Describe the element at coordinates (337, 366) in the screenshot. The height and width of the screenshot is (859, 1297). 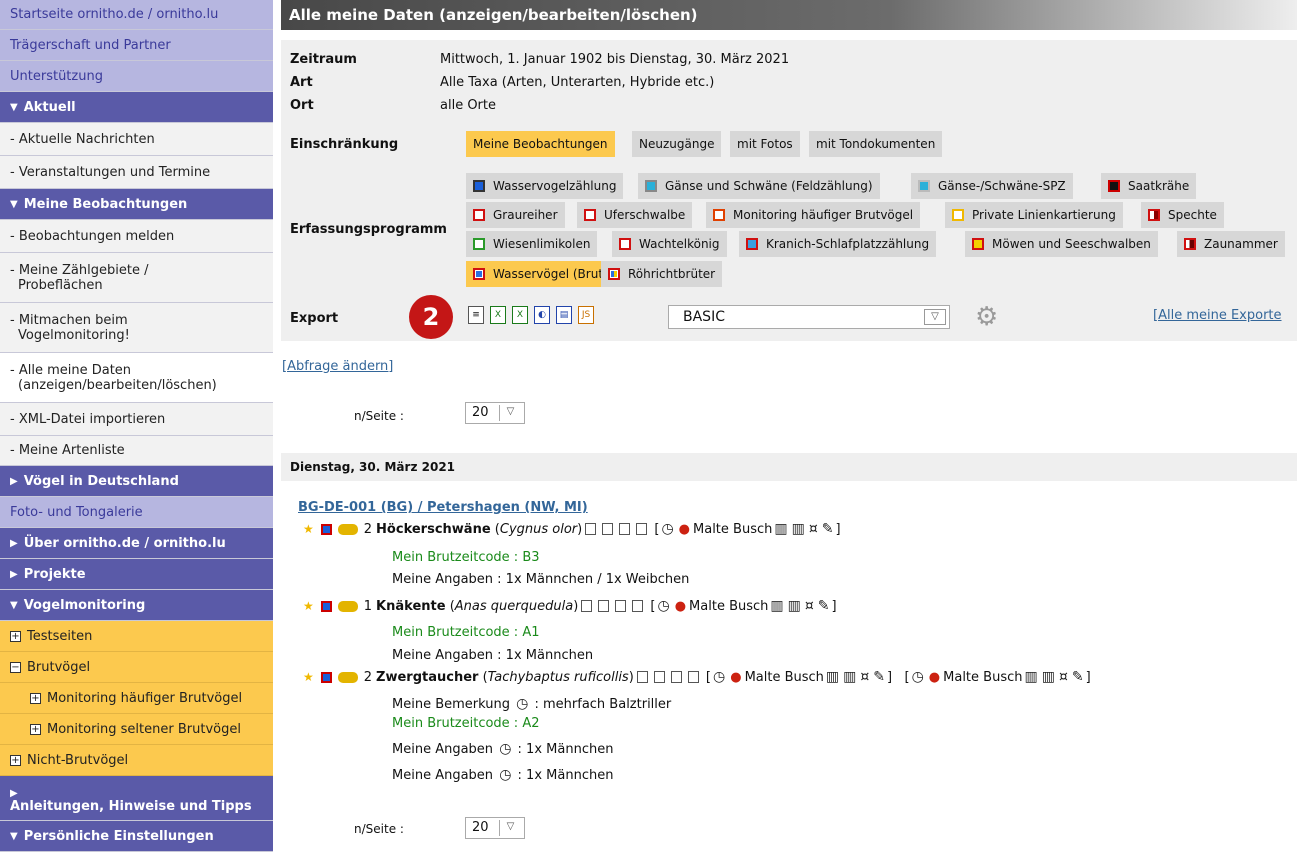
I see `change-query-link: [Abfrage ändern]` at that location.